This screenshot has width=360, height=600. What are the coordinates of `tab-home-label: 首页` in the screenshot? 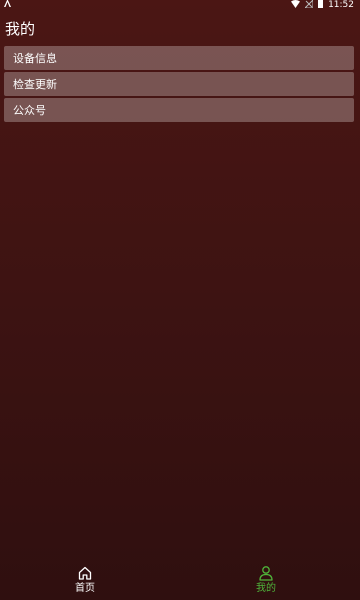 It's located at (85, 588).